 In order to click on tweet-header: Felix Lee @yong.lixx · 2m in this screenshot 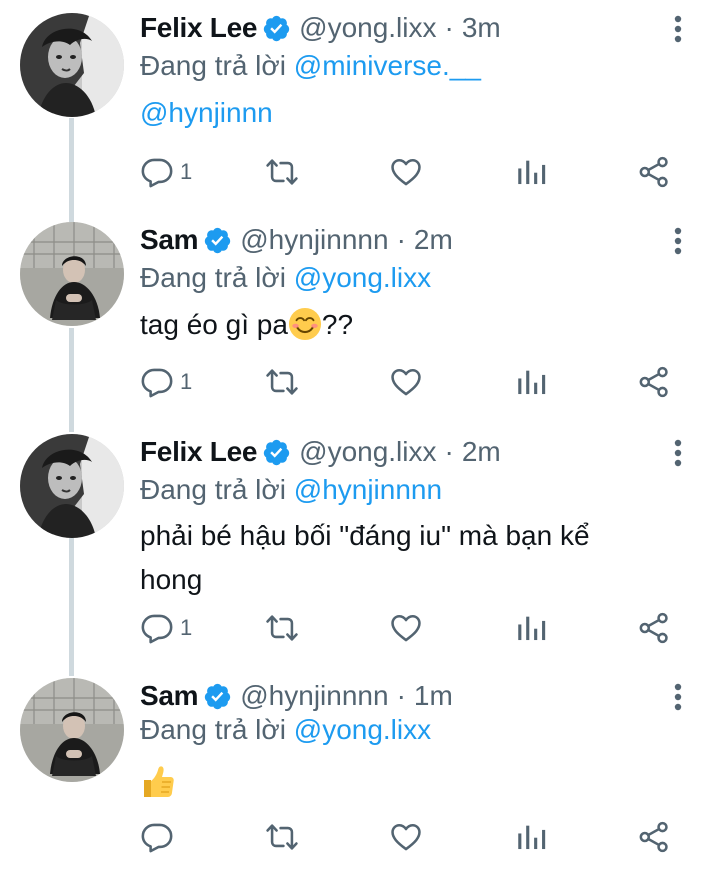, I will do `click(320, 452)`.